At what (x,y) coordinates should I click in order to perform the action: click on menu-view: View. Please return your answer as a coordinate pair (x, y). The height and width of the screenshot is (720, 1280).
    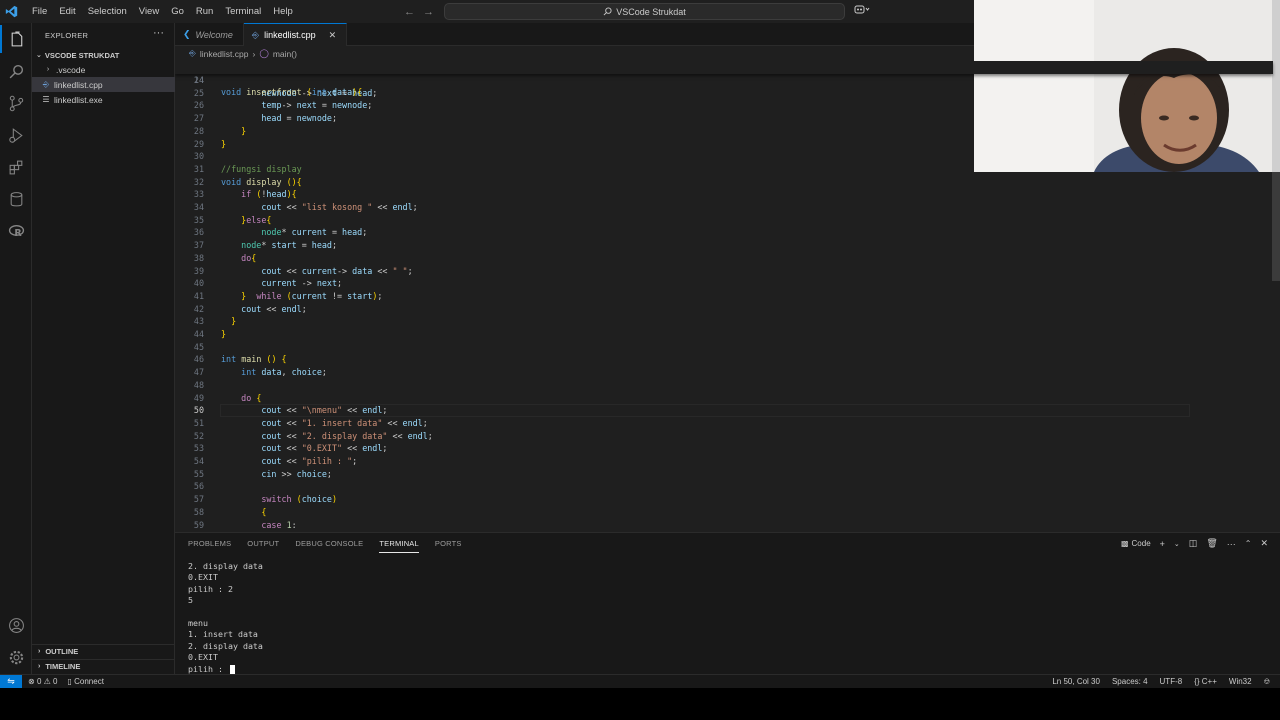
    Looking at the image, I should click on (149, 11).